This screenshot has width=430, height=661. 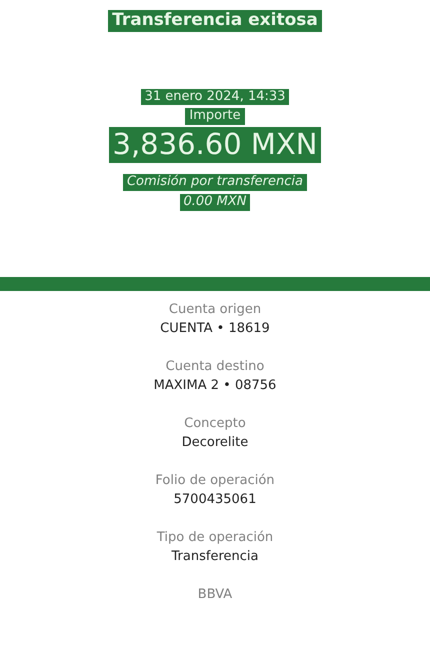 I want to click on detail-value: Transferencia, so click(x=215, y=556).